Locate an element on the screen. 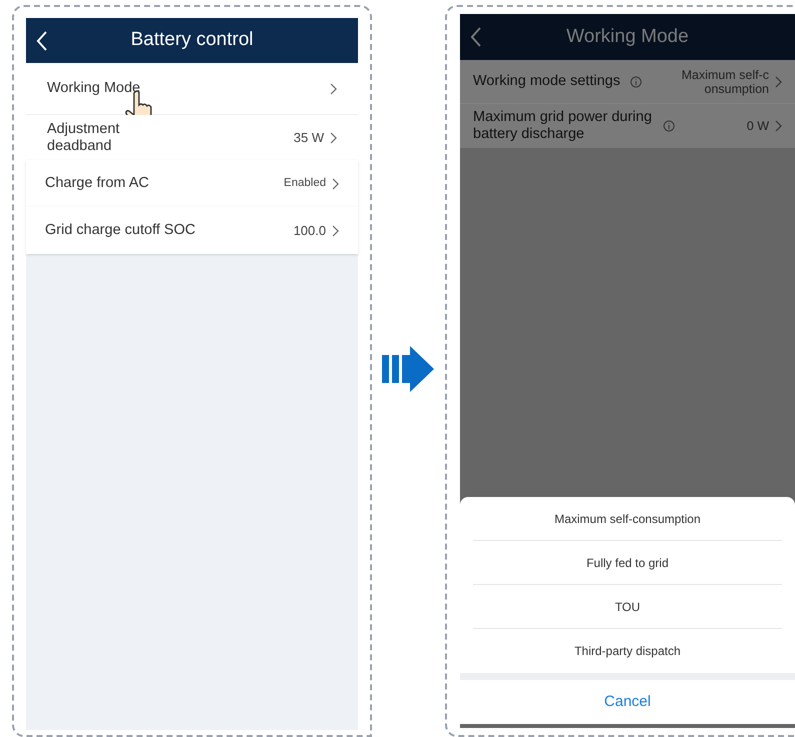 Image resolution: width=795 pixels, height=737 pixels. row-label: Adjustment deadband is located at coordinates (84, 137).